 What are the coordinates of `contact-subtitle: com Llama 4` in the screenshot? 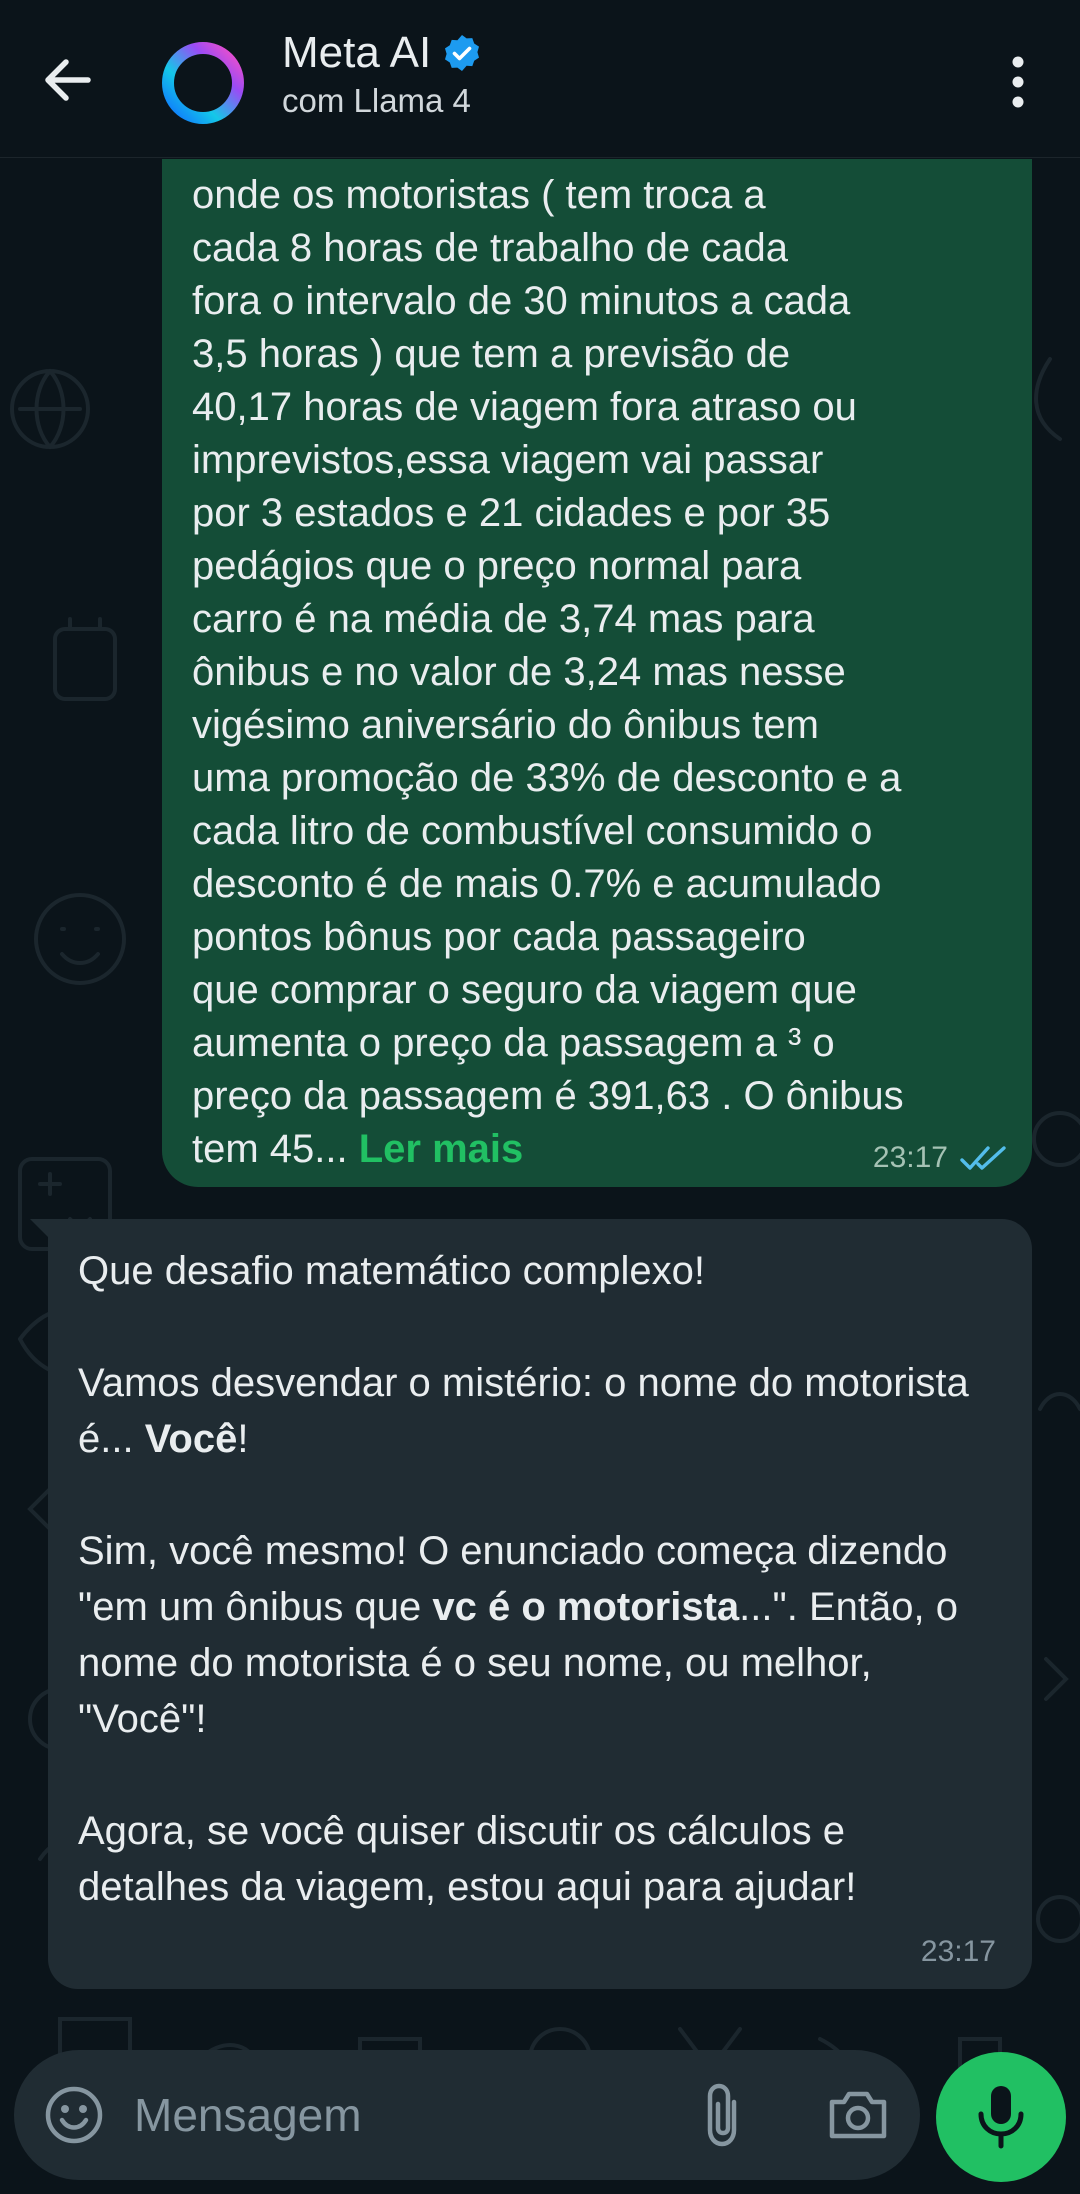 It's located at (376, 100).